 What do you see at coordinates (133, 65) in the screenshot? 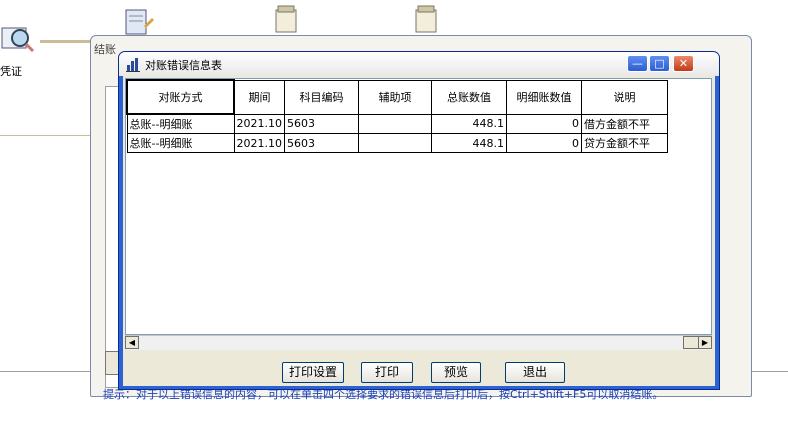
I see `chart-icon` at bounding box center [133, 65].